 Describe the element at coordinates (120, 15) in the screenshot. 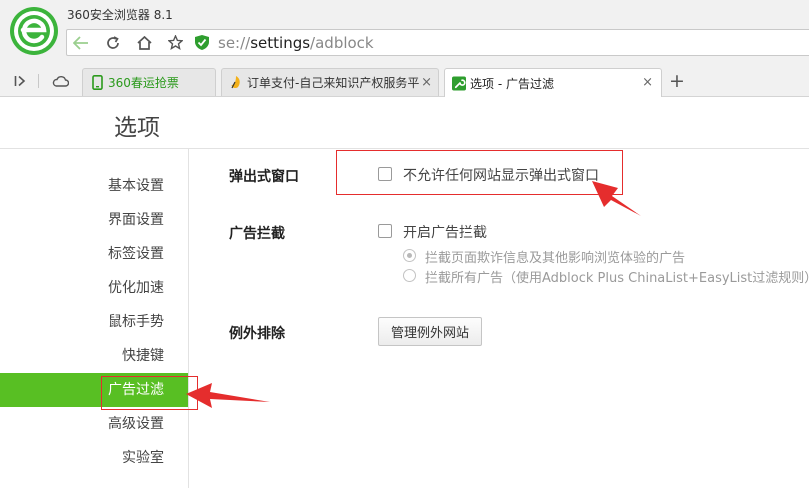

I see `window-title: 360安全浏览器 8.1` at that location.